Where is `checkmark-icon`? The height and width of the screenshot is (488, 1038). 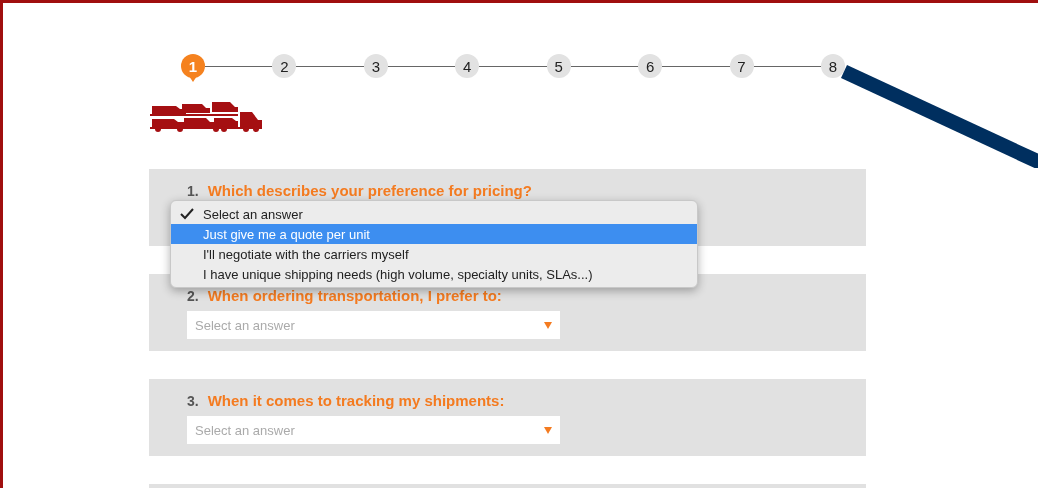
checkmark-icon is located at coordinates (187, 214).